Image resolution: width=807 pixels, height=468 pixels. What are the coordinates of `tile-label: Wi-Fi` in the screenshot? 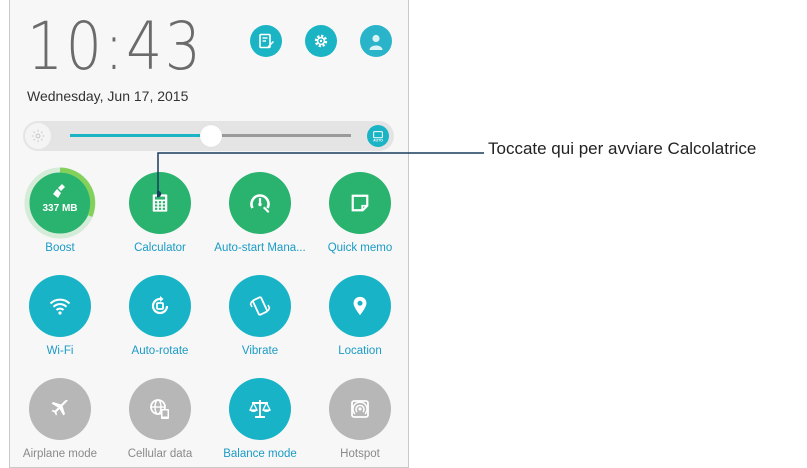 It's located at (60, 351).